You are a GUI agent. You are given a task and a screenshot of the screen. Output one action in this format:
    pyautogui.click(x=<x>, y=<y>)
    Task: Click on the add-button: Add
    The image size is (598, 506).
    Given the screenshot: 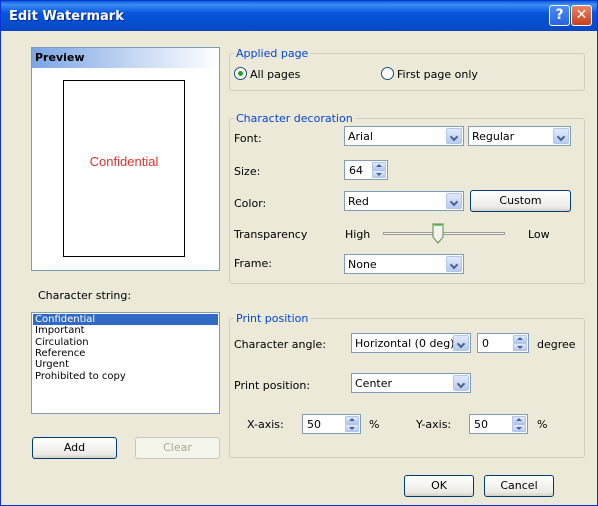 What is the action you would take?
    pyautogui.click(x=74, y=448)
    